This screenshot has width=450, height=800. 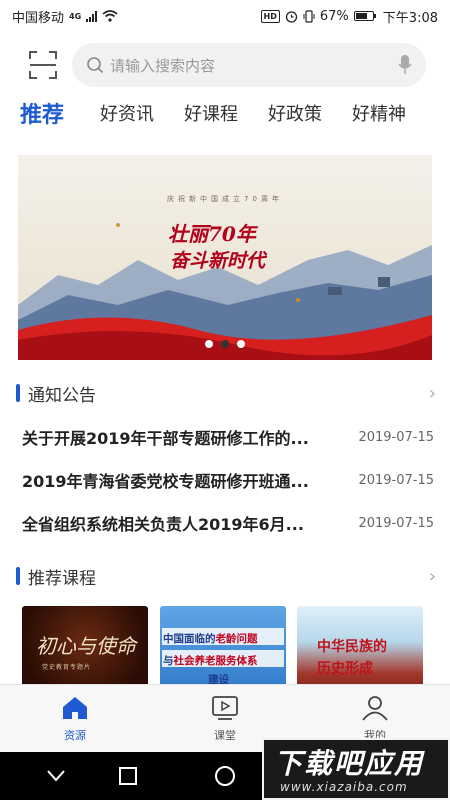 I want to click on home-icon, so click(x=75, y=708).